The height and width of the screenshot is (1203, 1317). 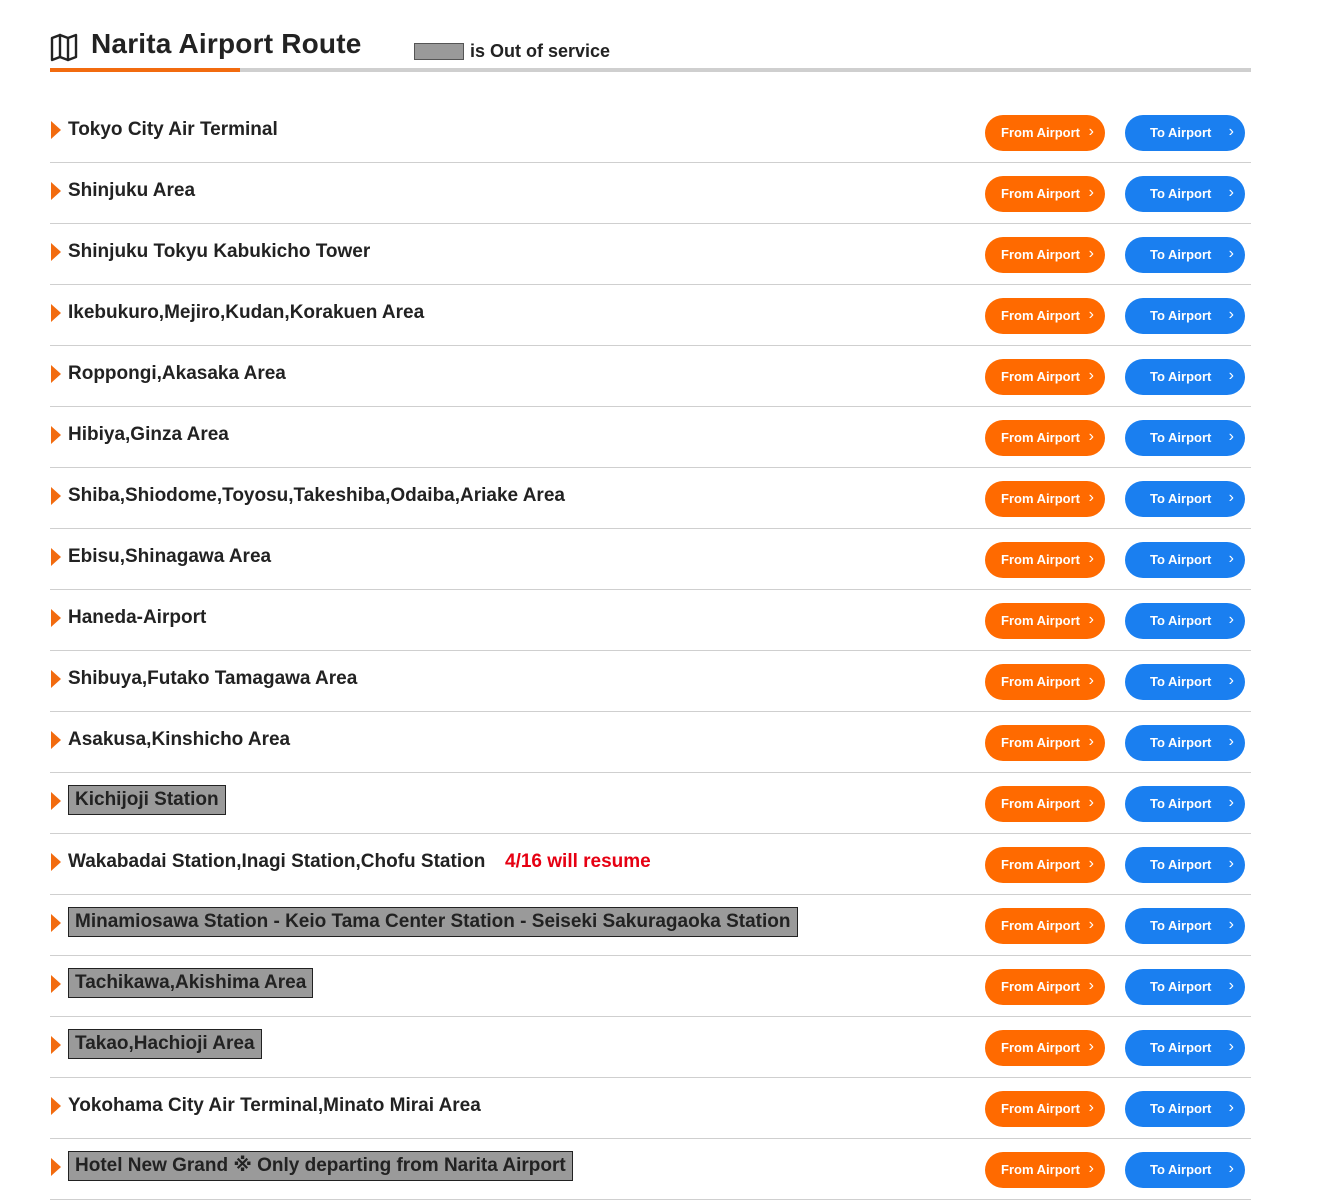 What do you see at coordinates (137, 617) in the screenshot?
I see `route-name: Haneda-Airport` at bounding box center [137, 617].